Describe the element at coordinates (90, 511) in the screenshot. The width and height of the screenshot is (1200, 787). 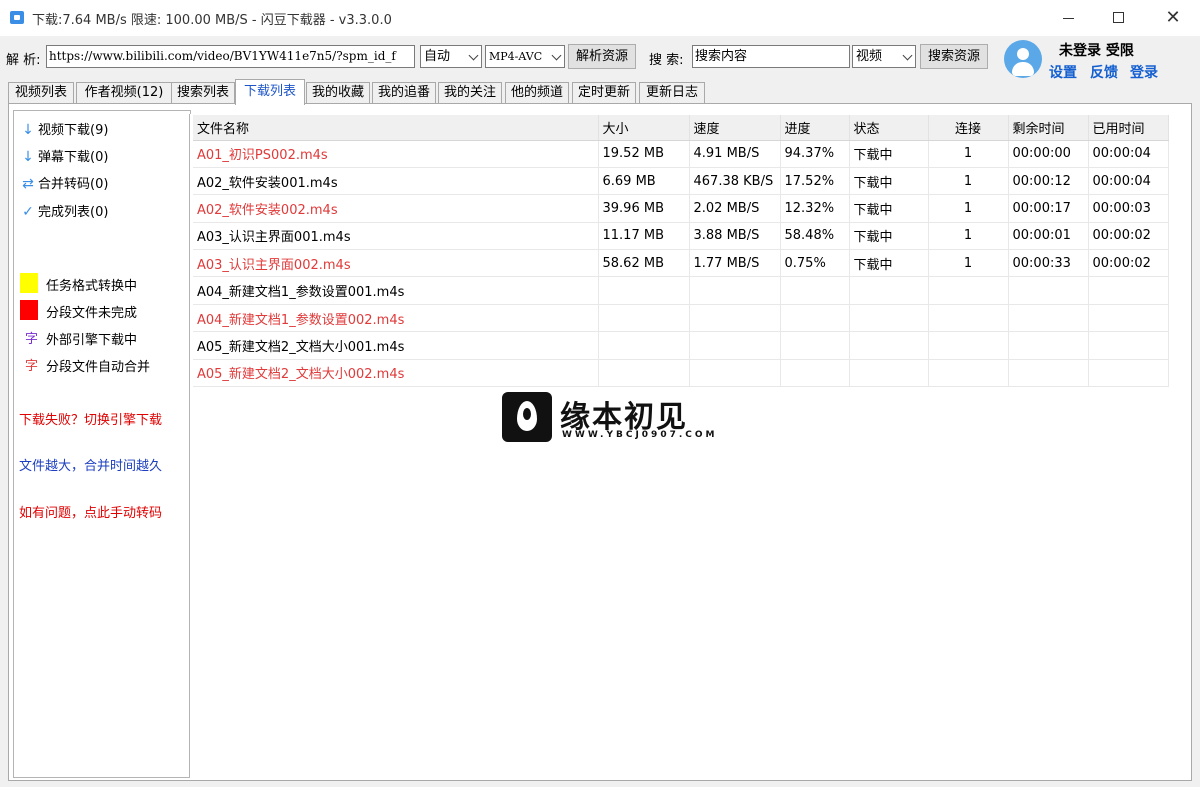
I see `manual-transcode-link: 如有问题，点此手动转码` at that location.